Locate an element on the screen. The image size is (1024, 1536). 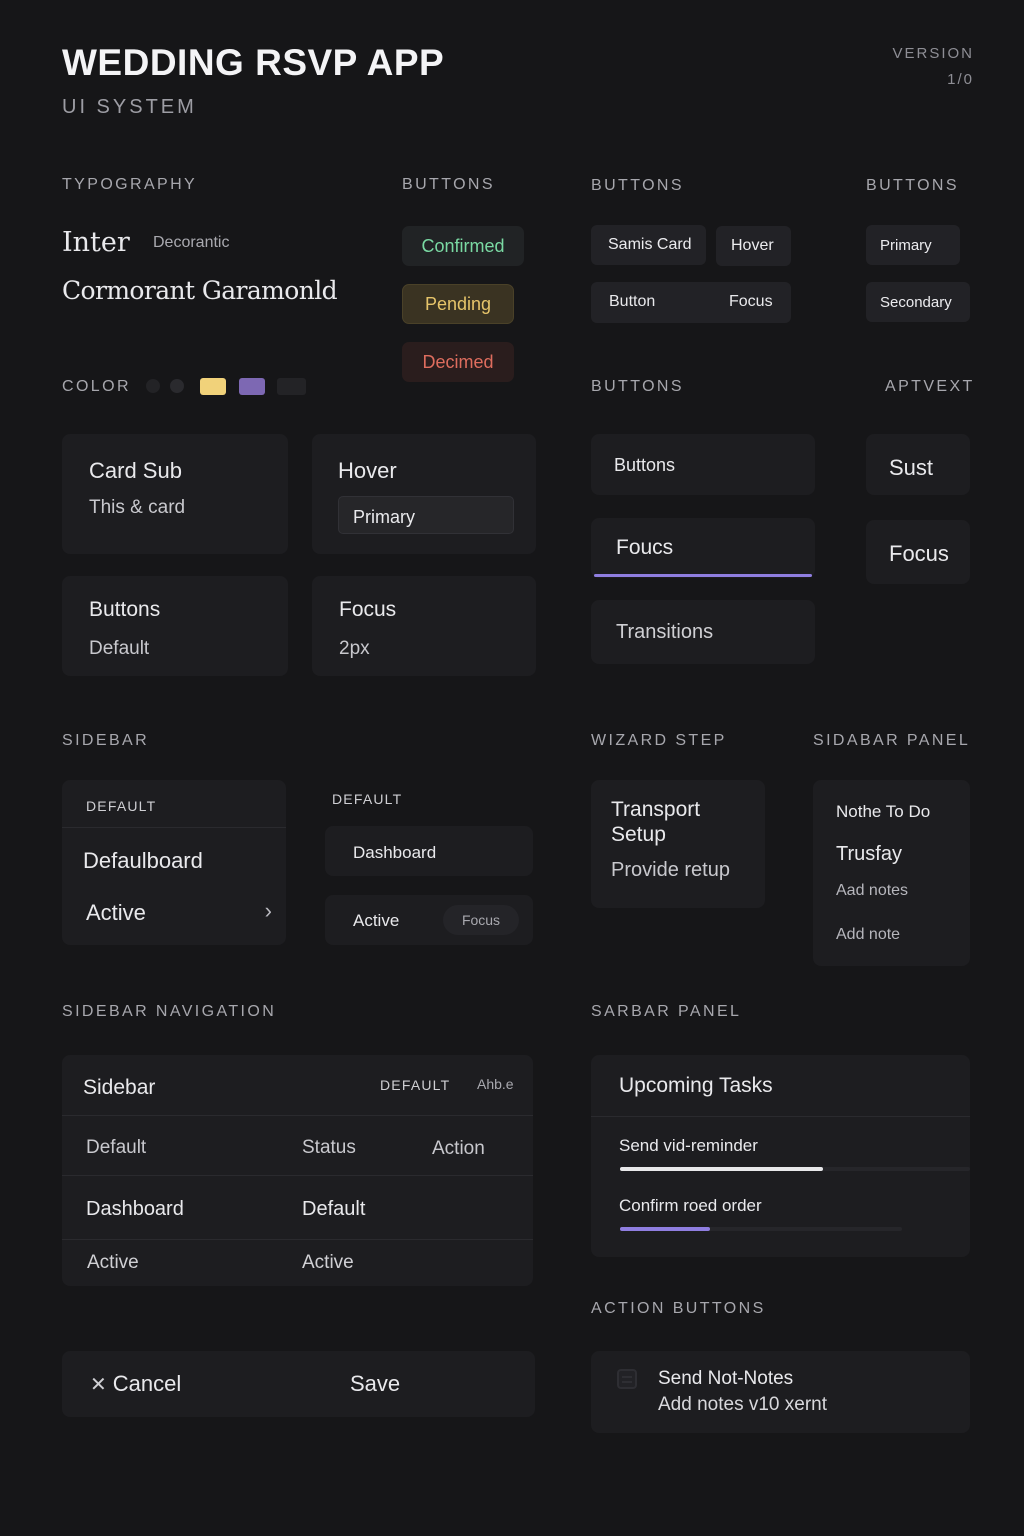
tasks-divider is located at coordinates (780, 1116).